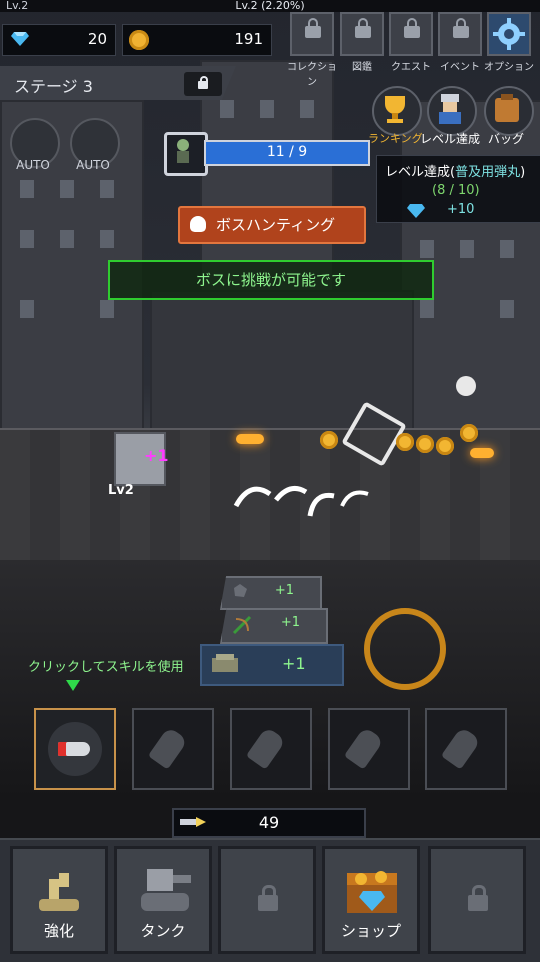 This screenshot has width=540, height=962. What do you see at coordinates (106, 667) in the screenshot?
I see `skill-hint-text: クリックしてスキルを使用` at bounding box center [106, 667].